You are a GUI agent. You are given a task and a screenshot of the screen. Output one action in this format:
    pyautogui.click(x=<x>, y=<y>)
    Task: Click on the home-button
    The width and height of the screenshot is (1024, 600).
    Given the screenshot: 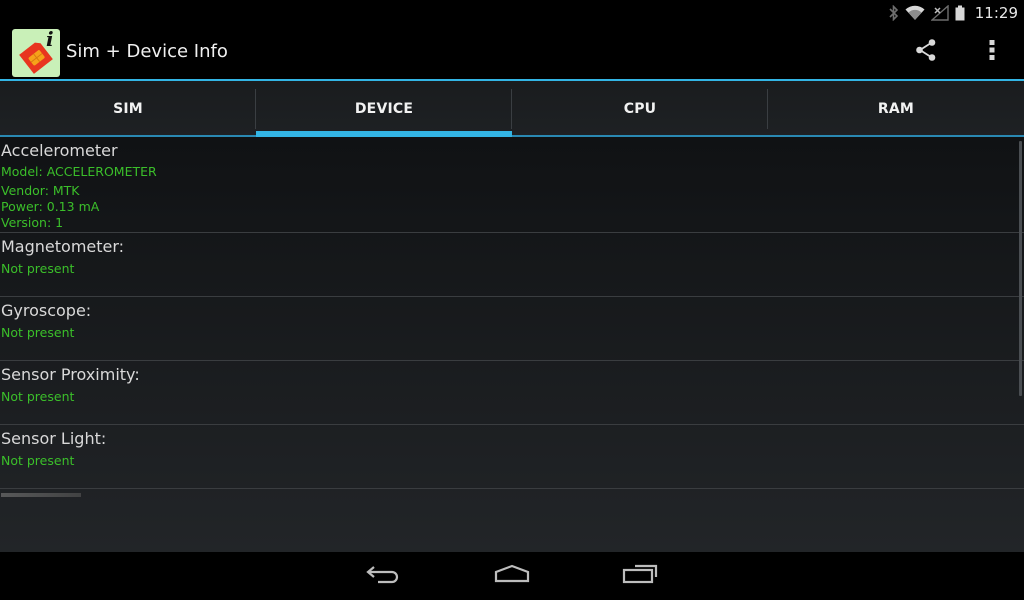 What is the action you would take?
    pyautogui.click(x=512, y=576)
    